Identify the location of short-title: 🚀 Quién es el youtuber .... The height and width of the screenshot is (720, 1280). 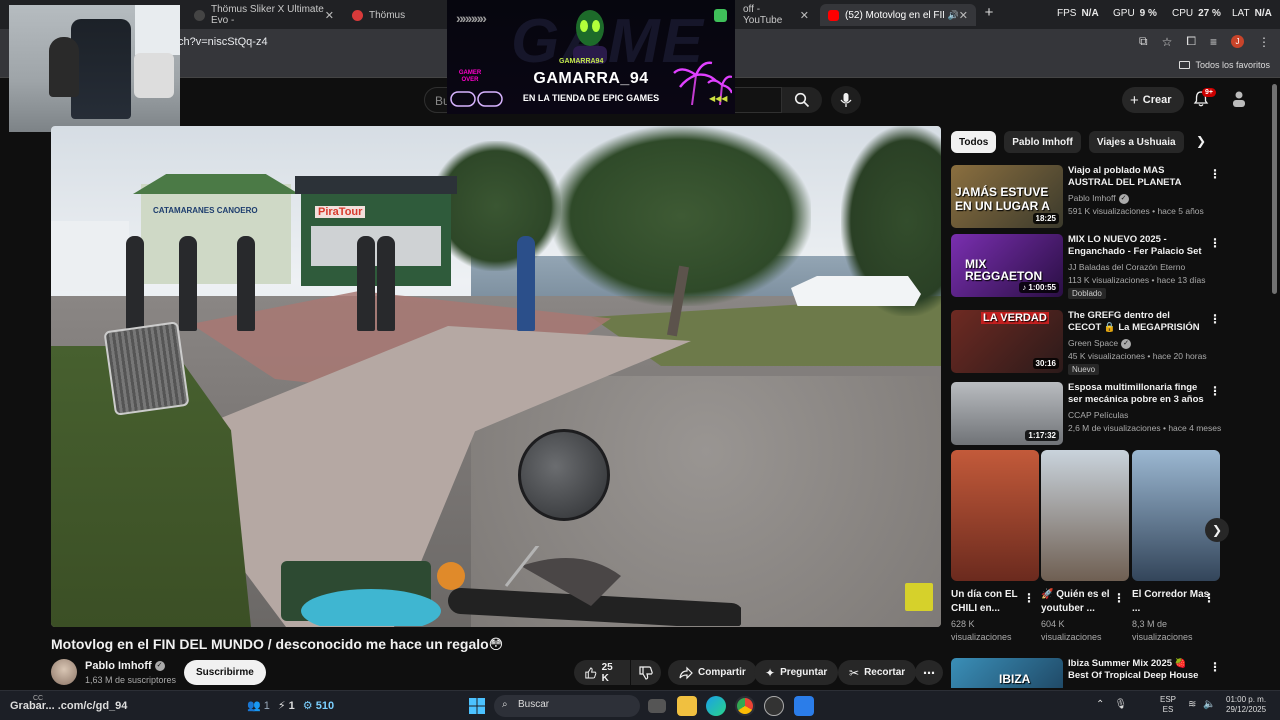
(1081, 602).